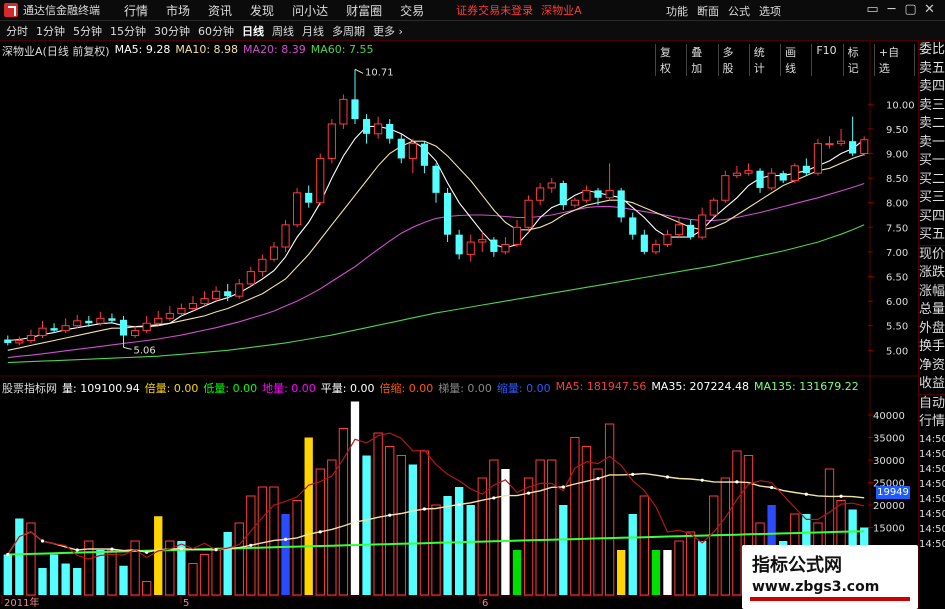 The width and height of the screenshot is (945, 609). What do you see at coordinates (897, 154) in the screenshot?
I see `price-tick-label: 9.00` at bounding box center [897, 154].